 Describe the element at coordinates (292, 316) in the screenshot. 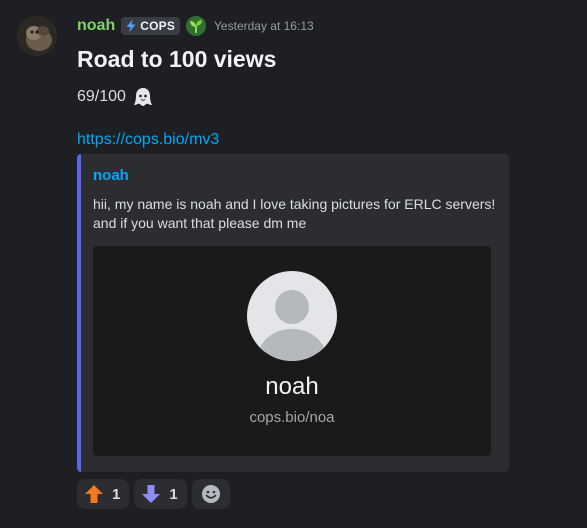

I see `default-avatar-icon` at that location.